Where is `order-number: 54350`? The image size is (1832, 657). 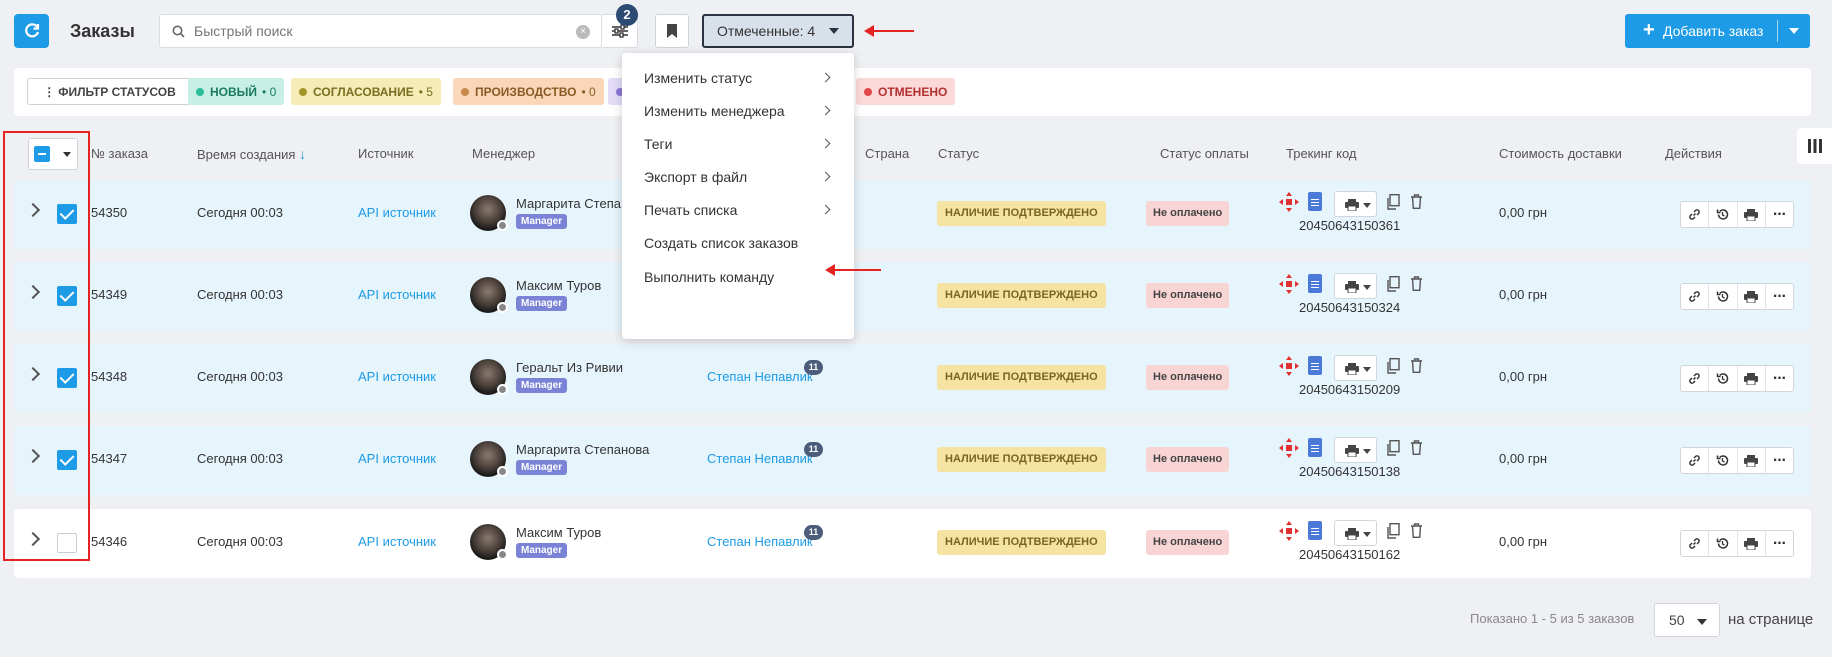
order-number: 54350 is located at coordinates (109, 212).